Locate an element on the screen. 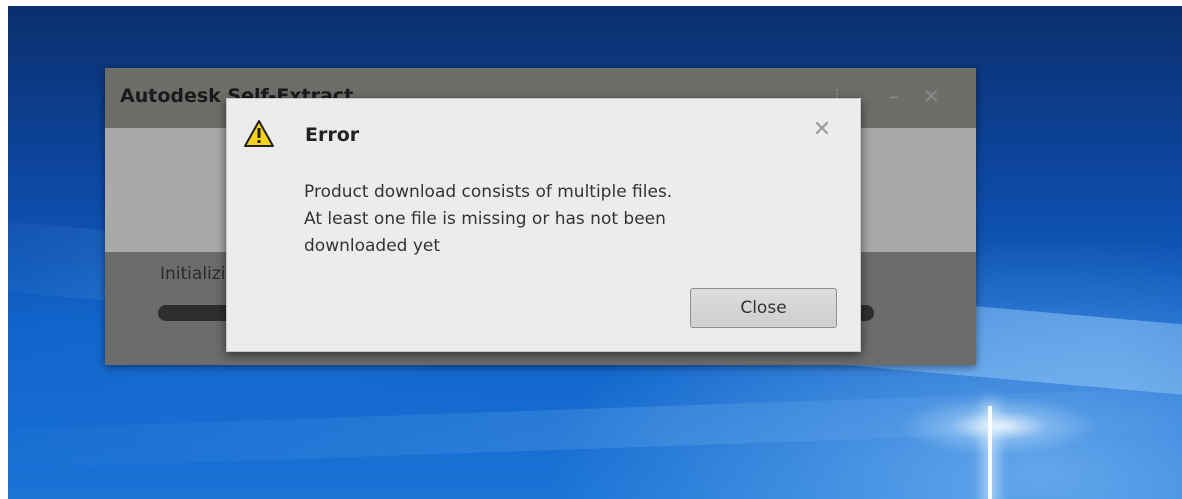  warning-icon is located at coordinates (259, 133).